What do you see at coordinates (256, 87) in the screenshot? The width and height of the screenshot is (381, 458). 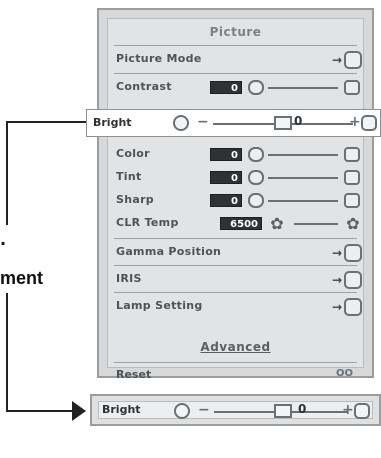 I see `contrast-knob-icon` at bounding box center [256, 87].